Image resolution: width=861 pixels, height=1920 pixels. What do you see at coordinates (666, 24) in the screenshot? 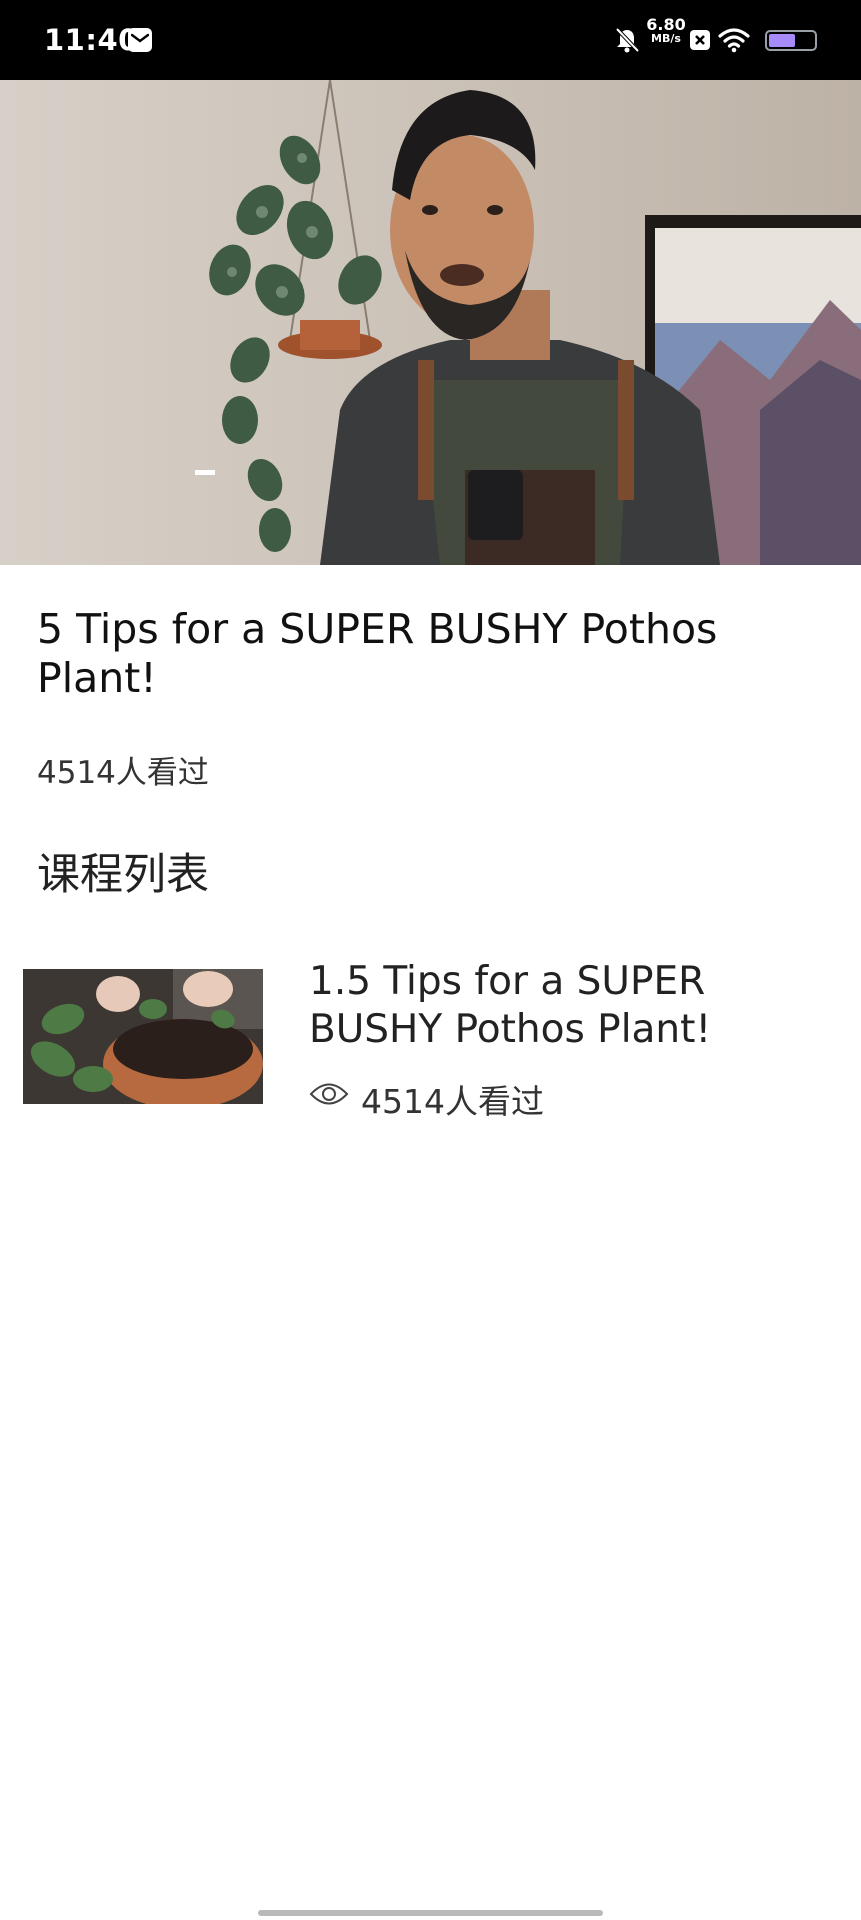
I see `net-speed-value: 6.80` at bounding box center [666, 24].